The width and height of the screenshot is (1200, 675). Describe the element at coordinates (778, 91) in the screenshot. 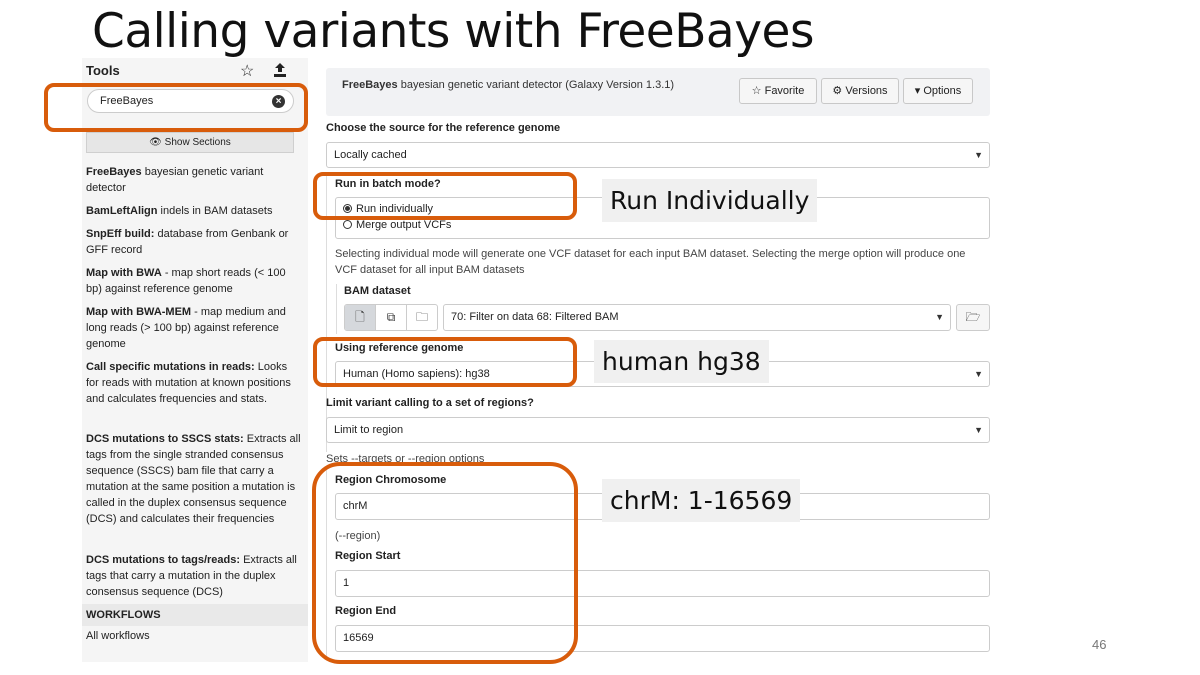

I see `favorite-button: ☆ Favorite` at that location.